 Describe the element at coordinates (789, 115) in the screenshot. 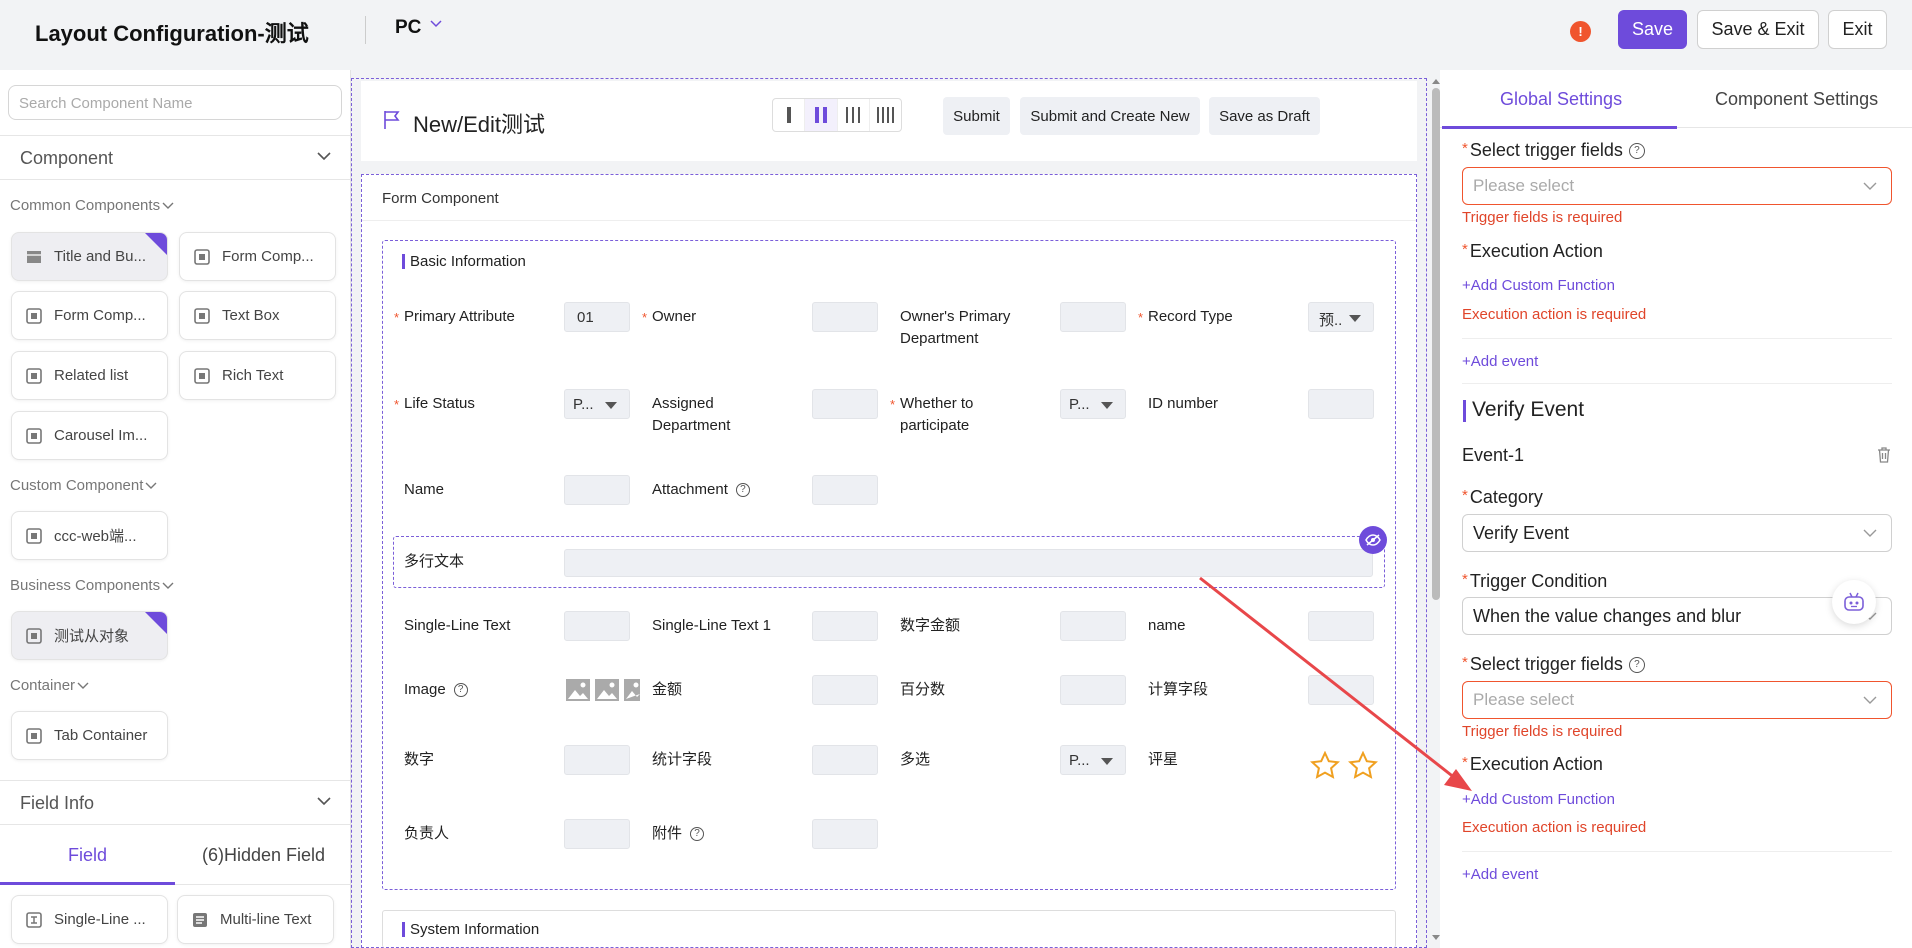

I see `one-column-option` at that location.